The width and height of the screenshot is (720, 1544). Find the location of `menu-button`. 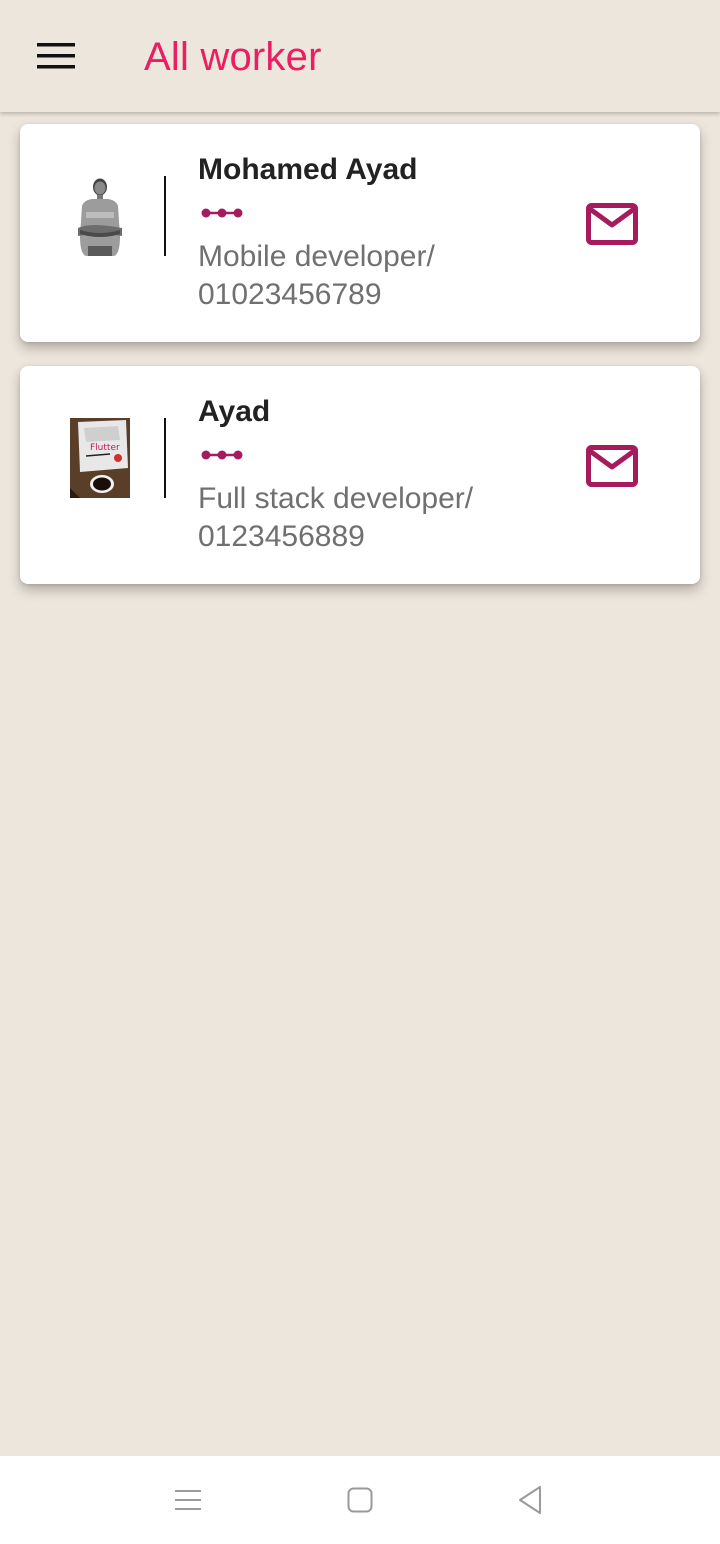

menu-button is located at coordinates (56, 56).